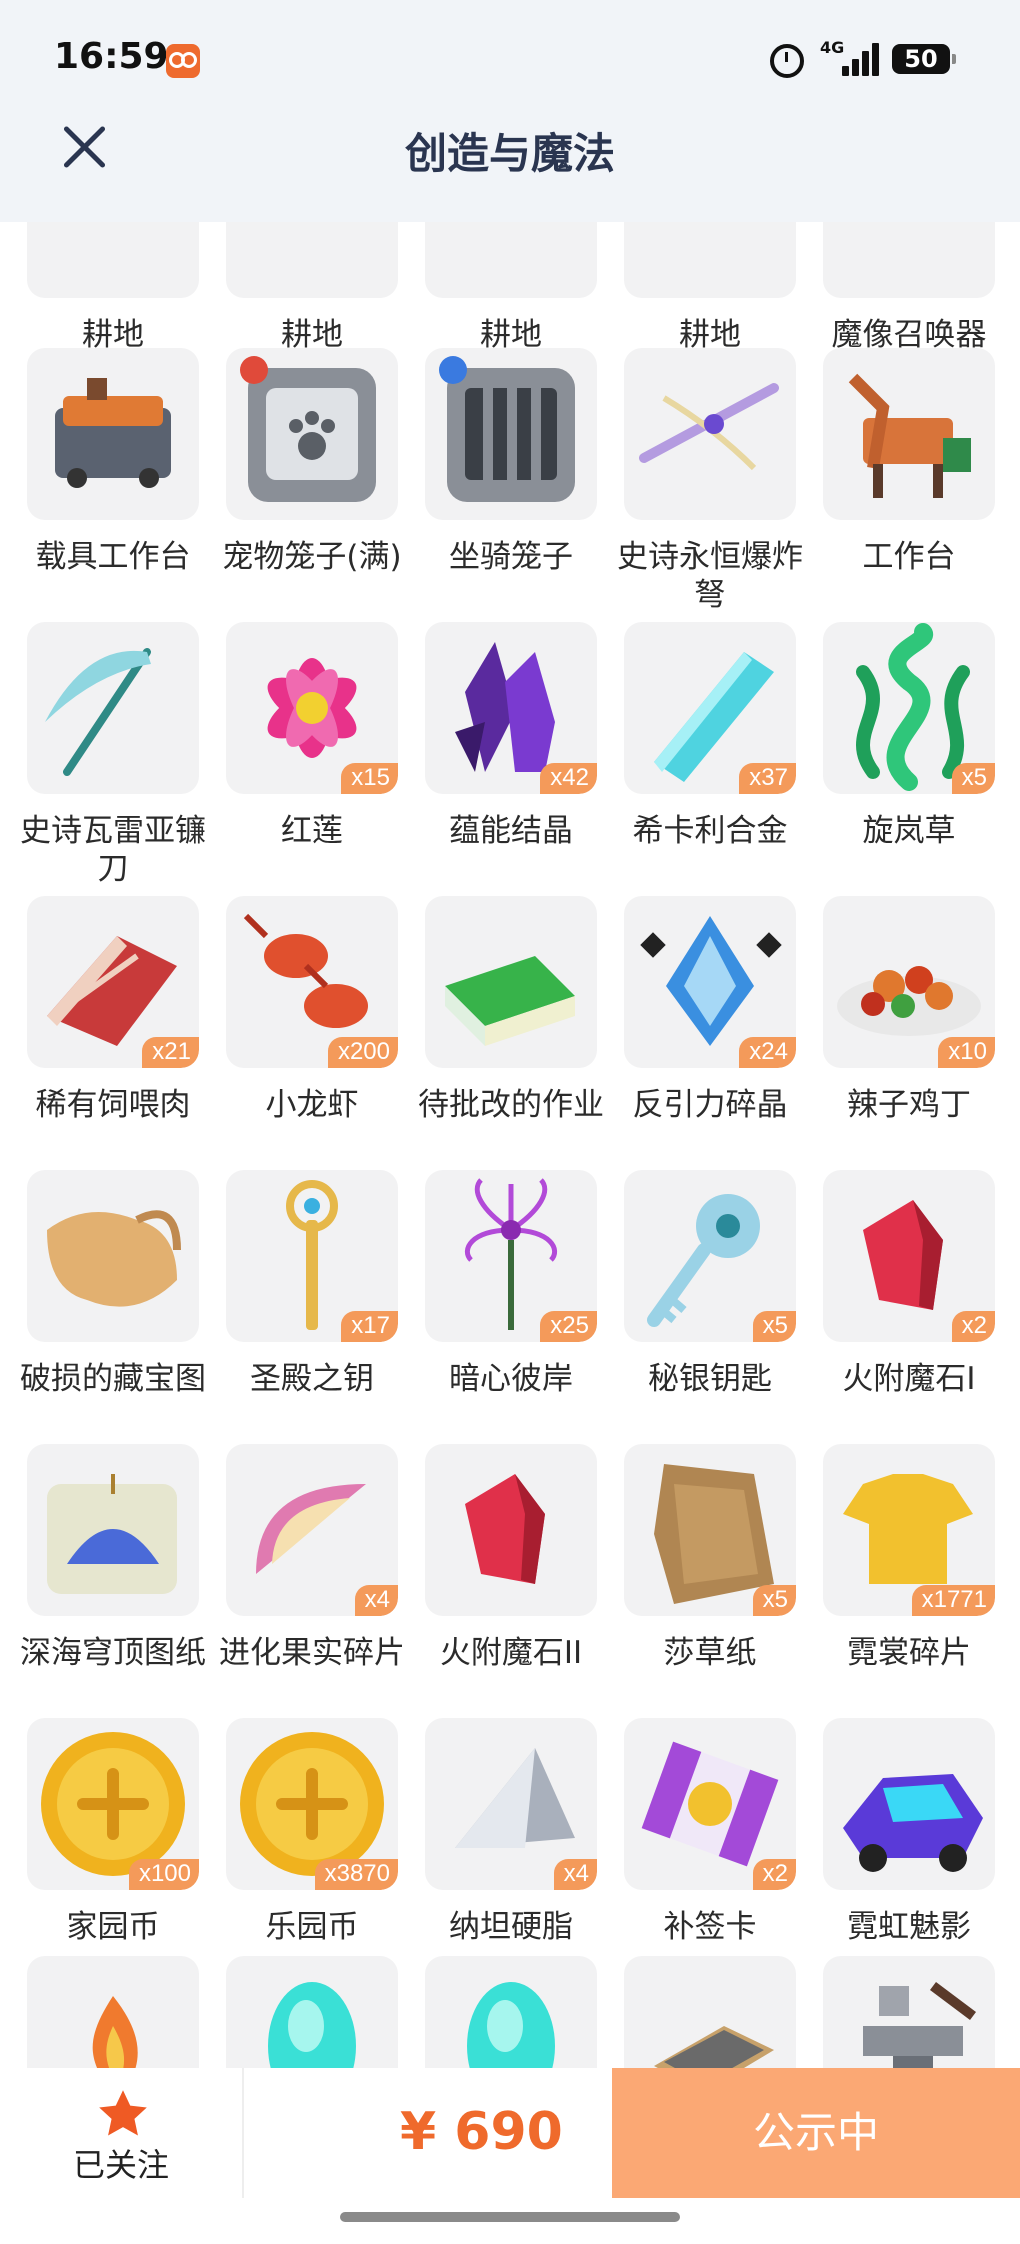  I want to click on item-card: x200 小龙虾, so click(312, 1026).